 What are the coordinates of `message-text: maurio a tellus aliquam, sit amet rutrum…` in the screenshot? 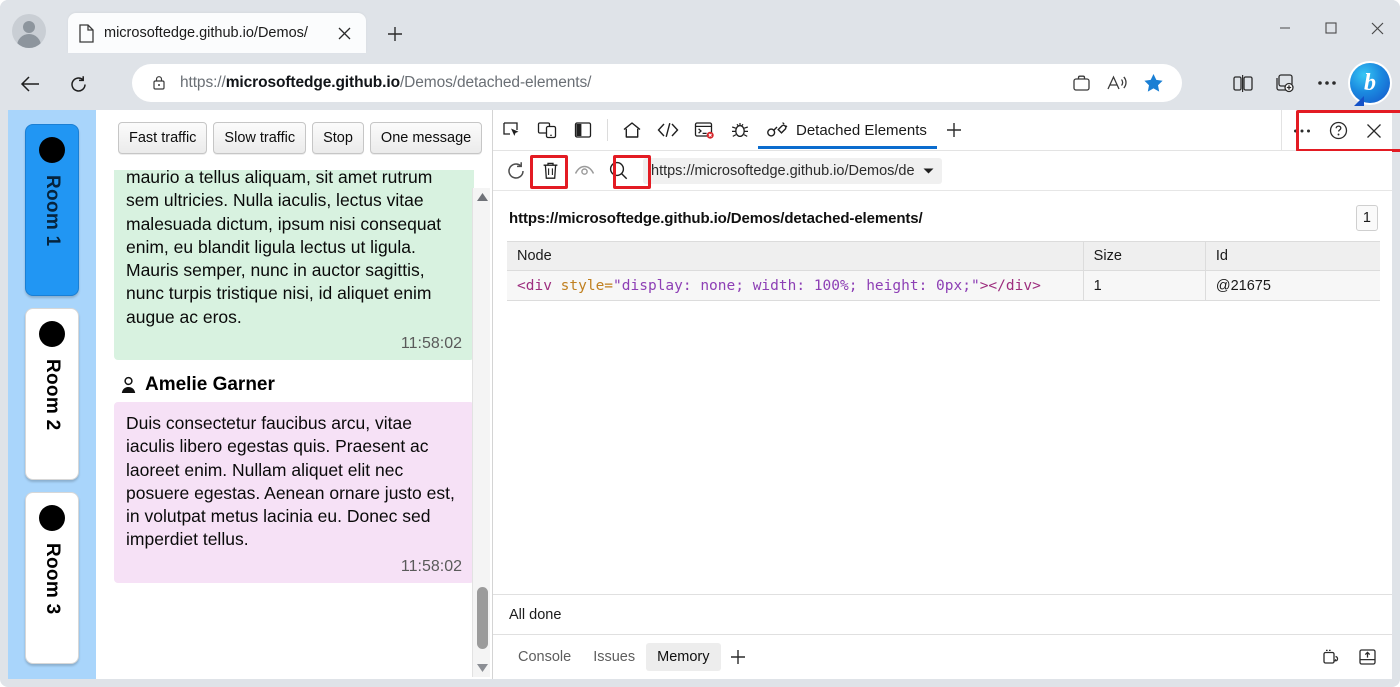 It's located at (284, 248).